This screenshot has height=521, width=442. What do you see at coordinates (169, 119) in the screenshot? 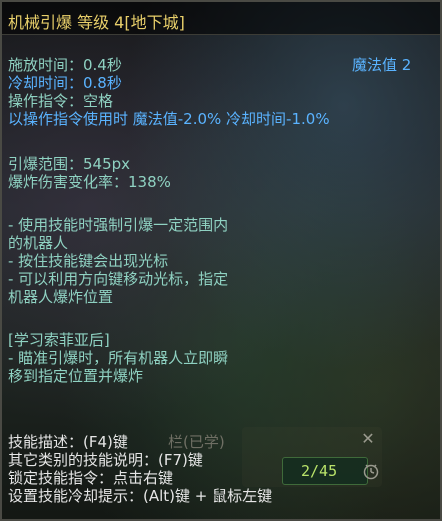
I see `command-bonus: 以操作指令使用时 魔法值-2.0% 冷却时间-1.0%` at bounding box center [169, 119].